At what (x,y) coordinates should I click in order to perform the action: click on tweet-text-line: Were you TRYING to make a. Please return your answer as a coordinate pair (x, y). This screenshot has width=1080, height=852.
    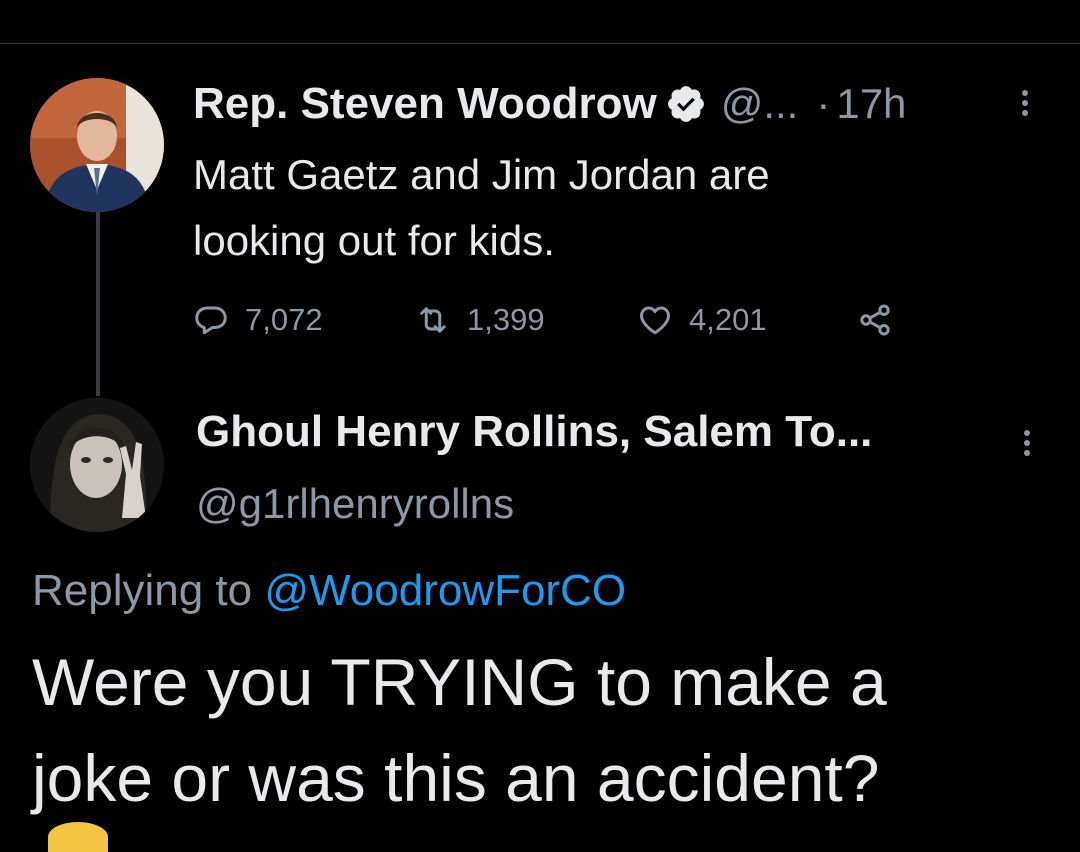
    Looking at the image, I should click on (459, 682).